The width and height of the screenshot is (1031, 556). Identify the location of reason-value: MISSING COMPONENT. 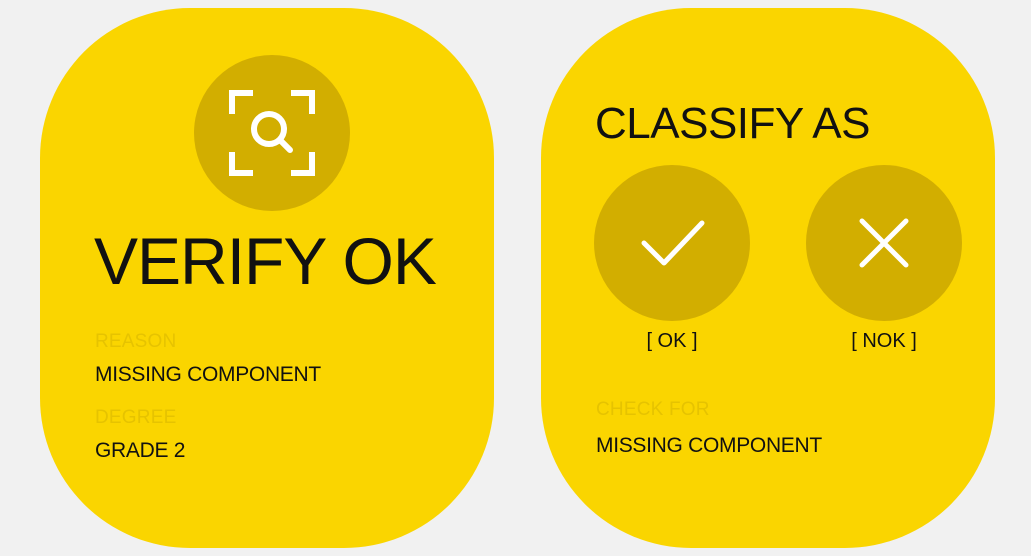
(208, 374).